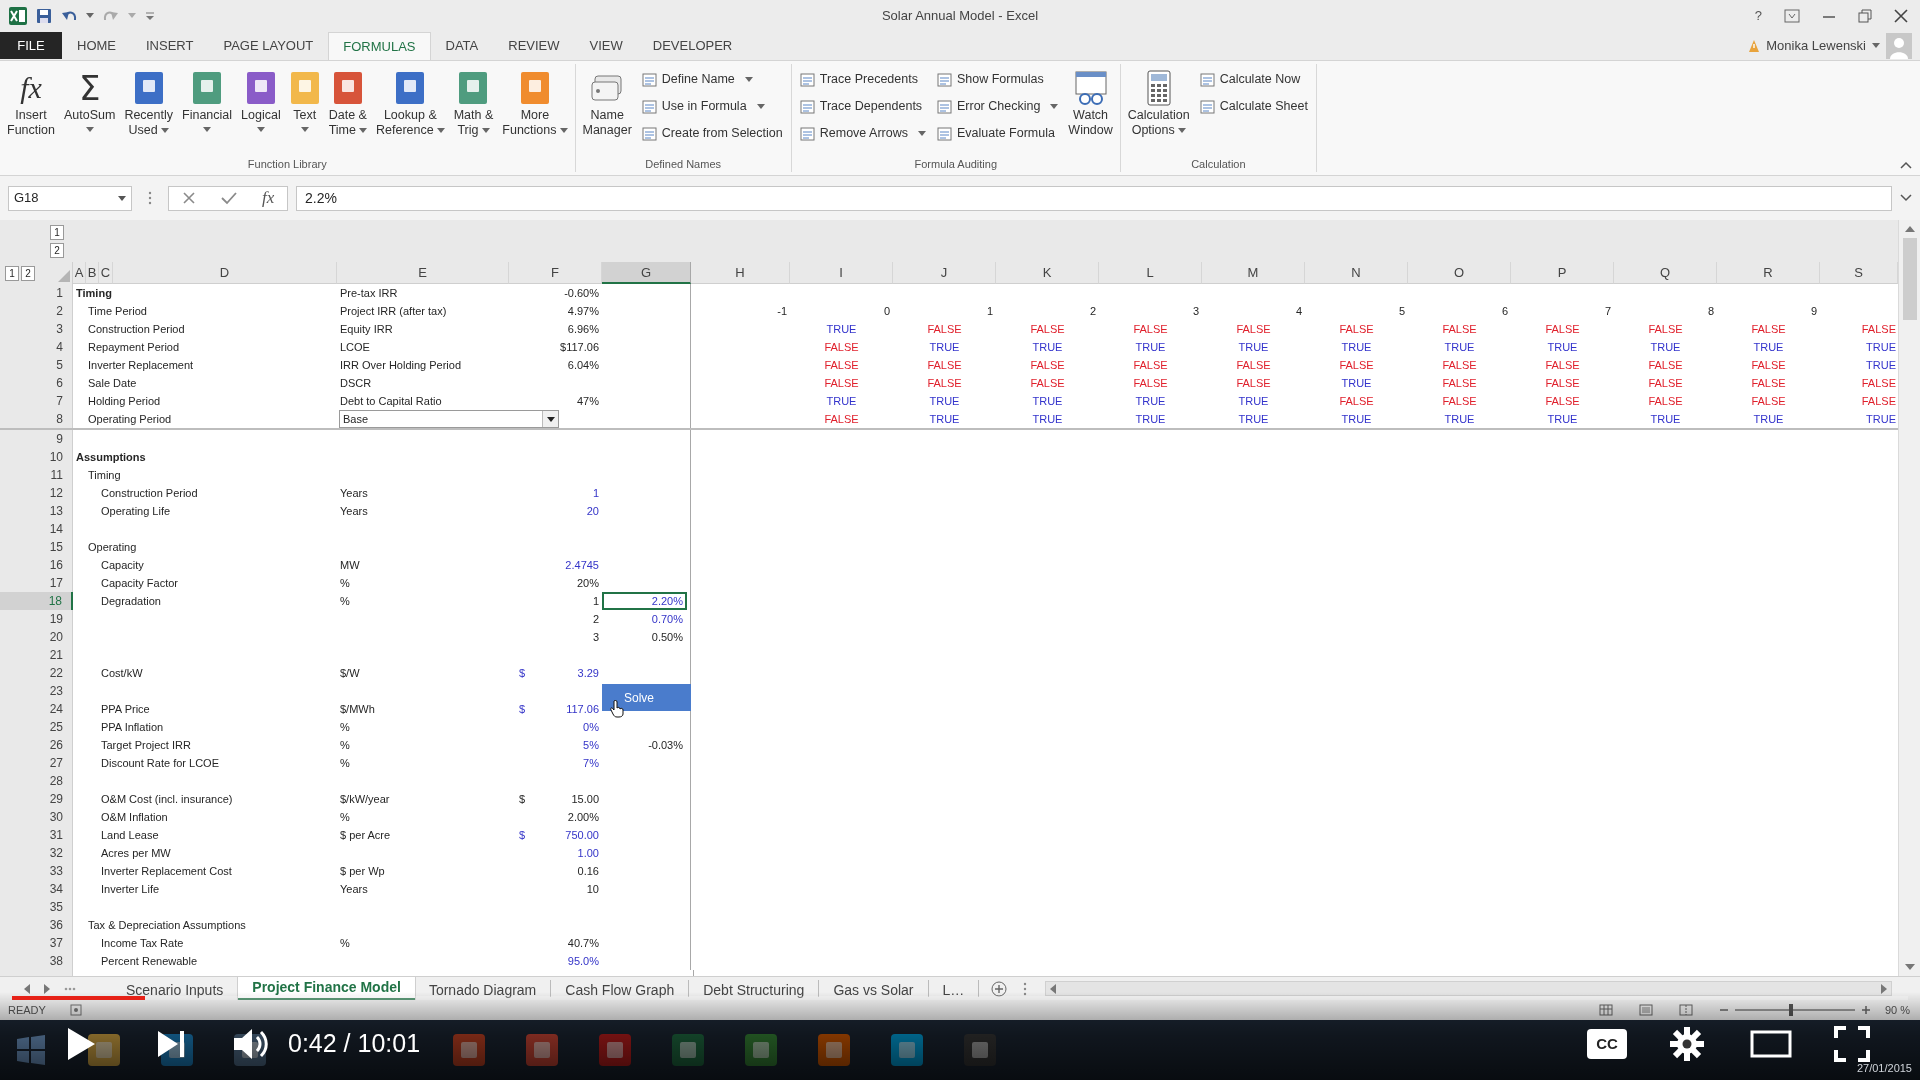 The image size is (1920, 1080). What do you see at coordinates (841, 273) in the screenshot?
I see `column-header: I` at bounding box center [841, 273].